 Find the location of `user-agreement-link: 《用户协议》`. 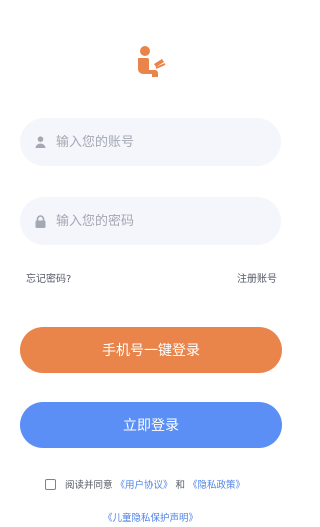

user-agreement-link: 《用户协议》 is located at coordinates (144, 484).